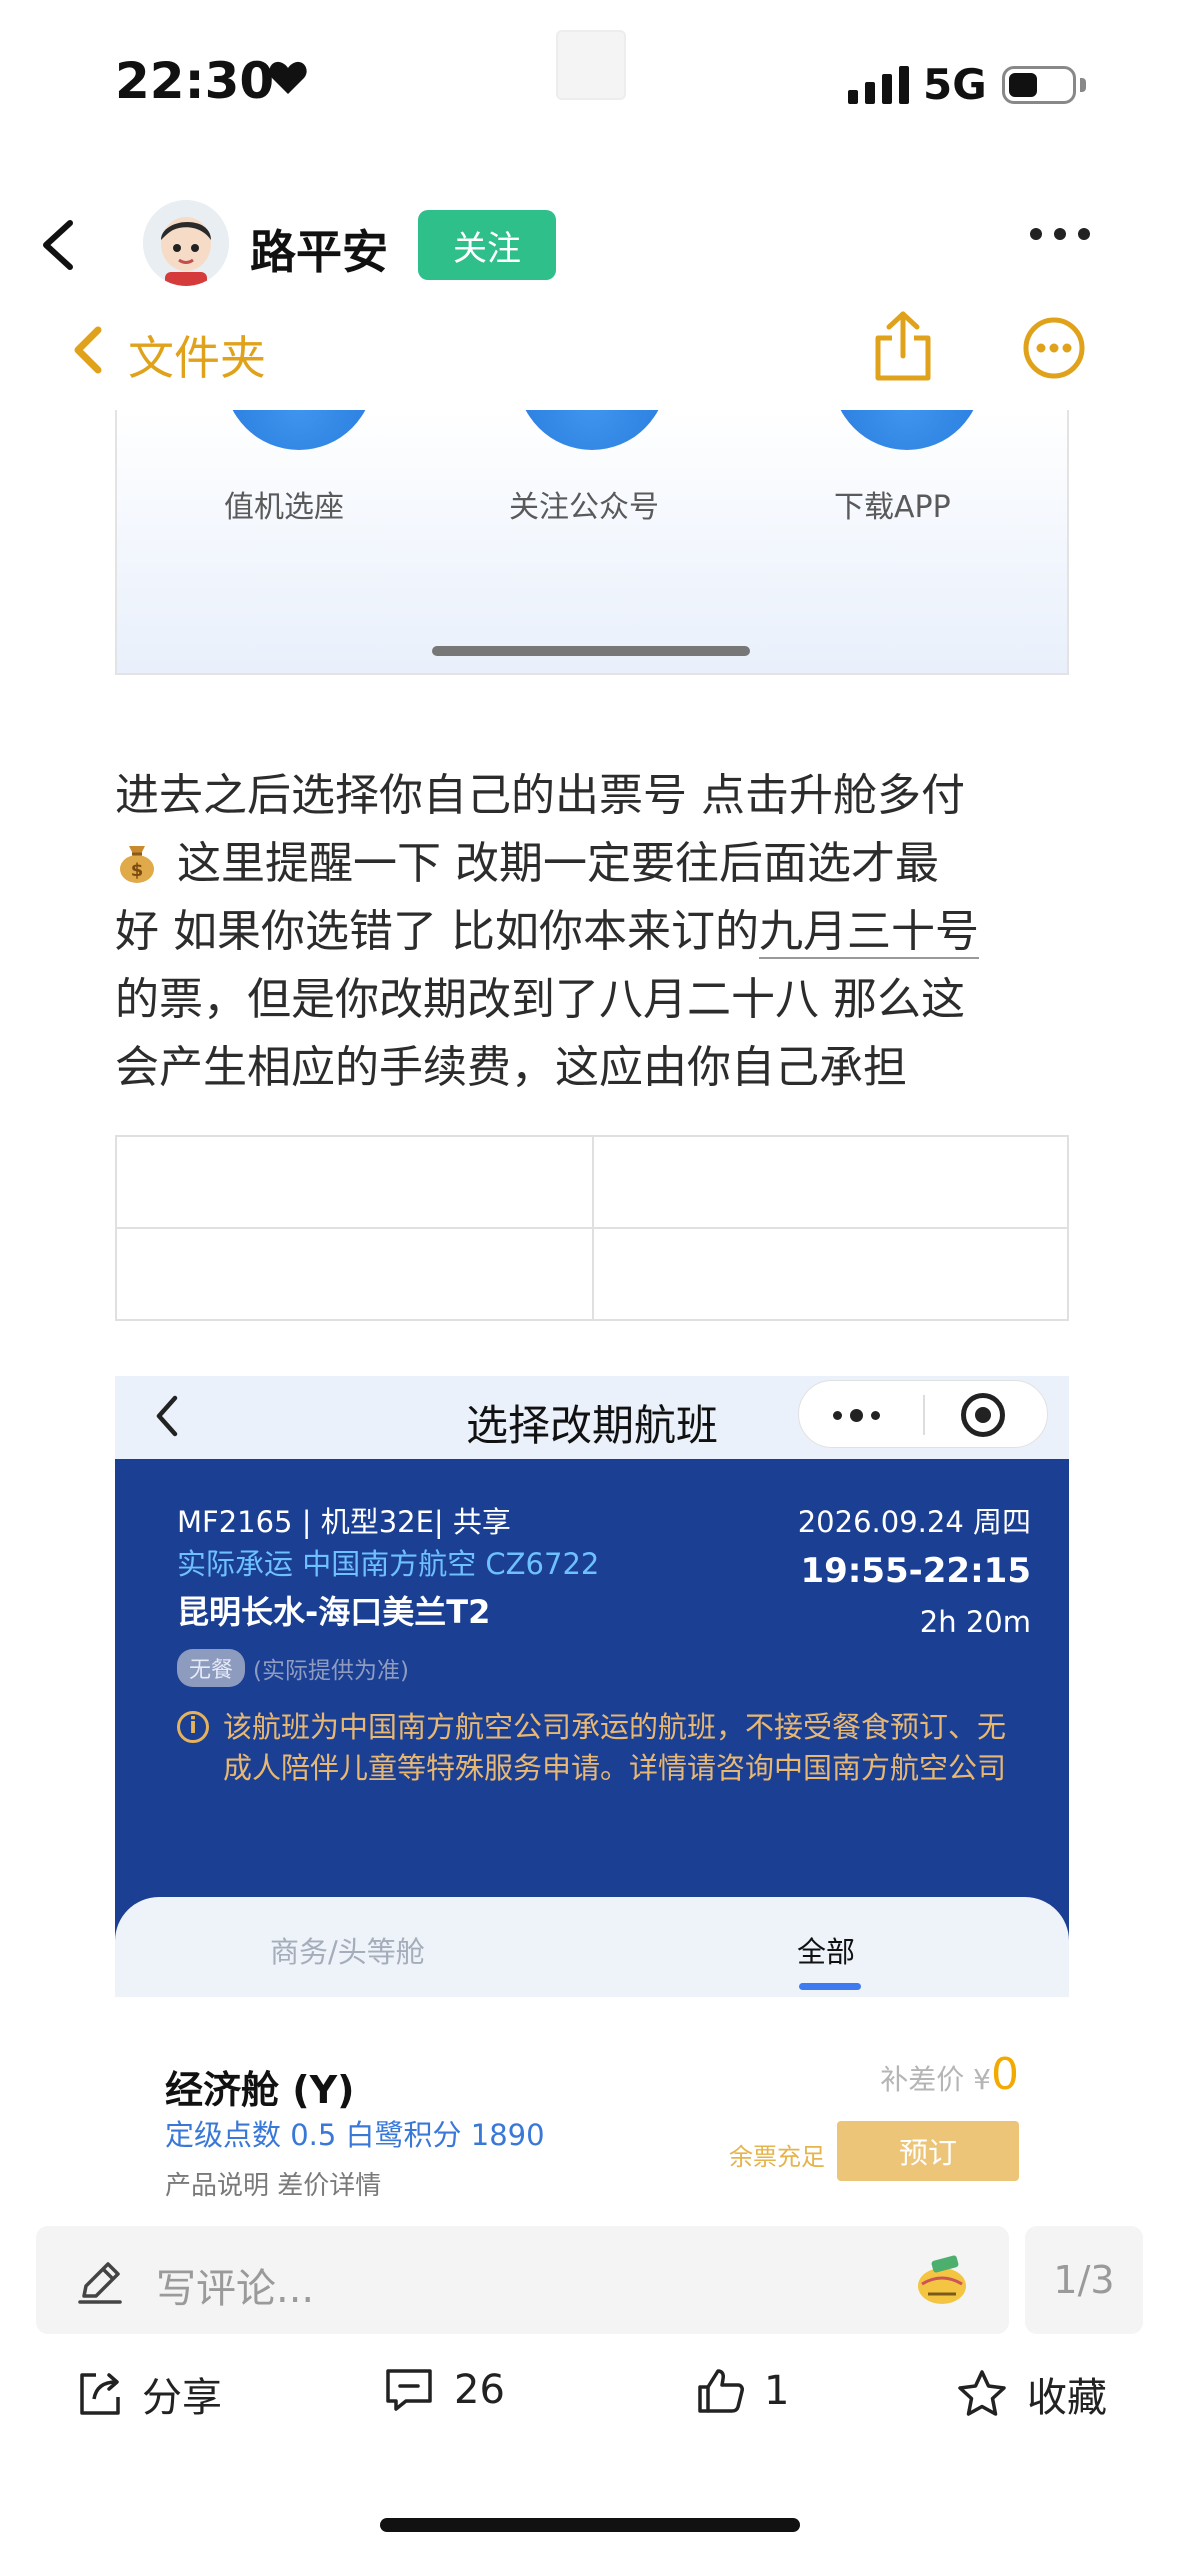 The width and height of the screenshot is (1179, 2556). Describe the element at coordinates (928, 2151) in the screenshot. I see `book-button: 预订` at that location.